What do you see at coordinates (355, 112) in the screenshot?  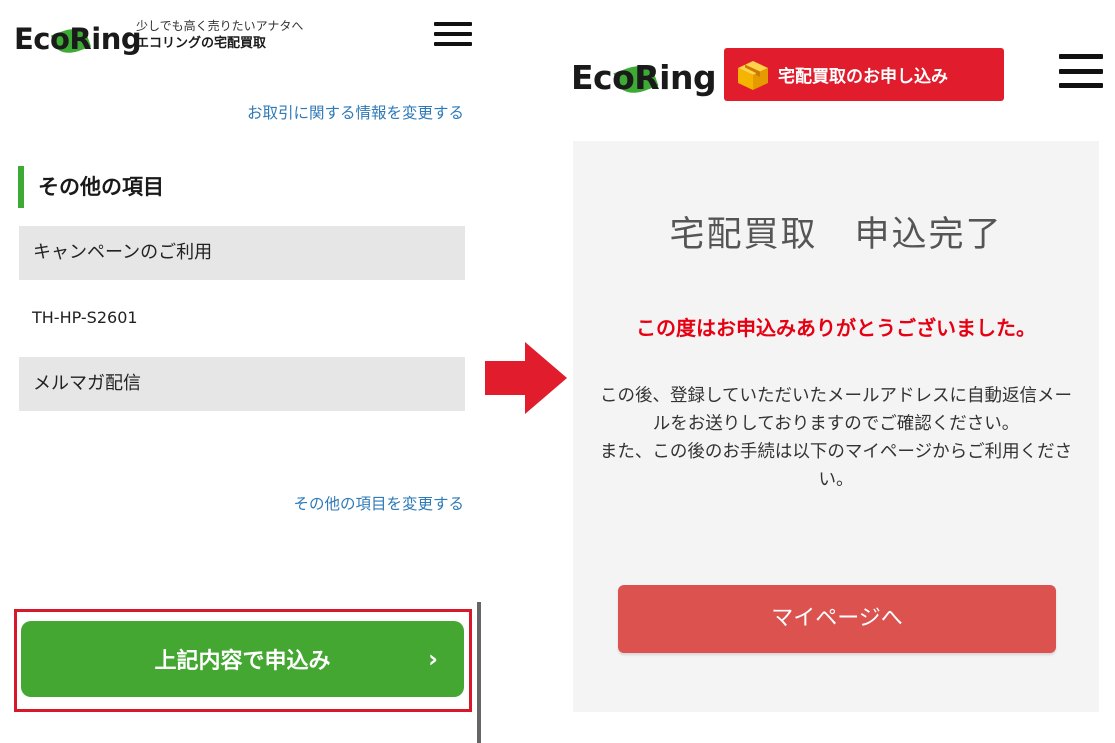 I see `change-trade-info-link: お取引に関する情報を変更する` at bounding box center [355, 112].